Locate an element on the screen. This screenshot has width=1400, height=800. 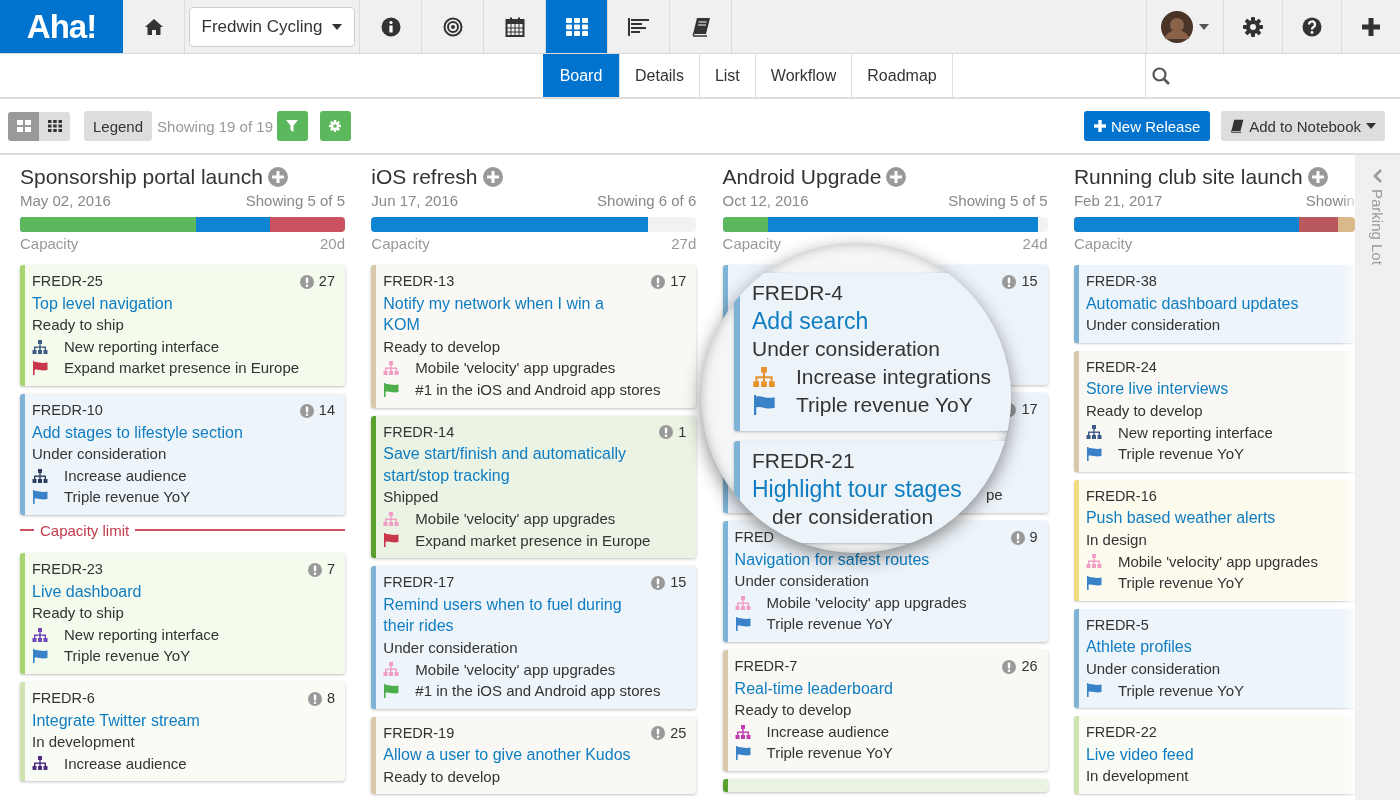
feature-link: Notify my network when I win a KOM is located at coordinates (511, 314).